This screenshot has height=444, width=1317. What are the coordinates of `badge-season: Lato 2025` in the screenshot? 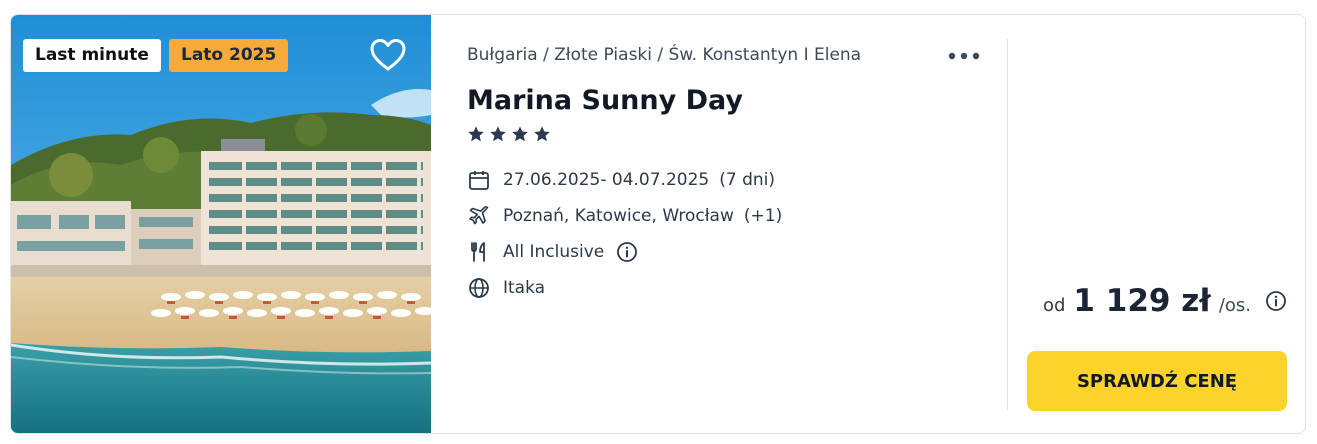 It's located at (229, 55).